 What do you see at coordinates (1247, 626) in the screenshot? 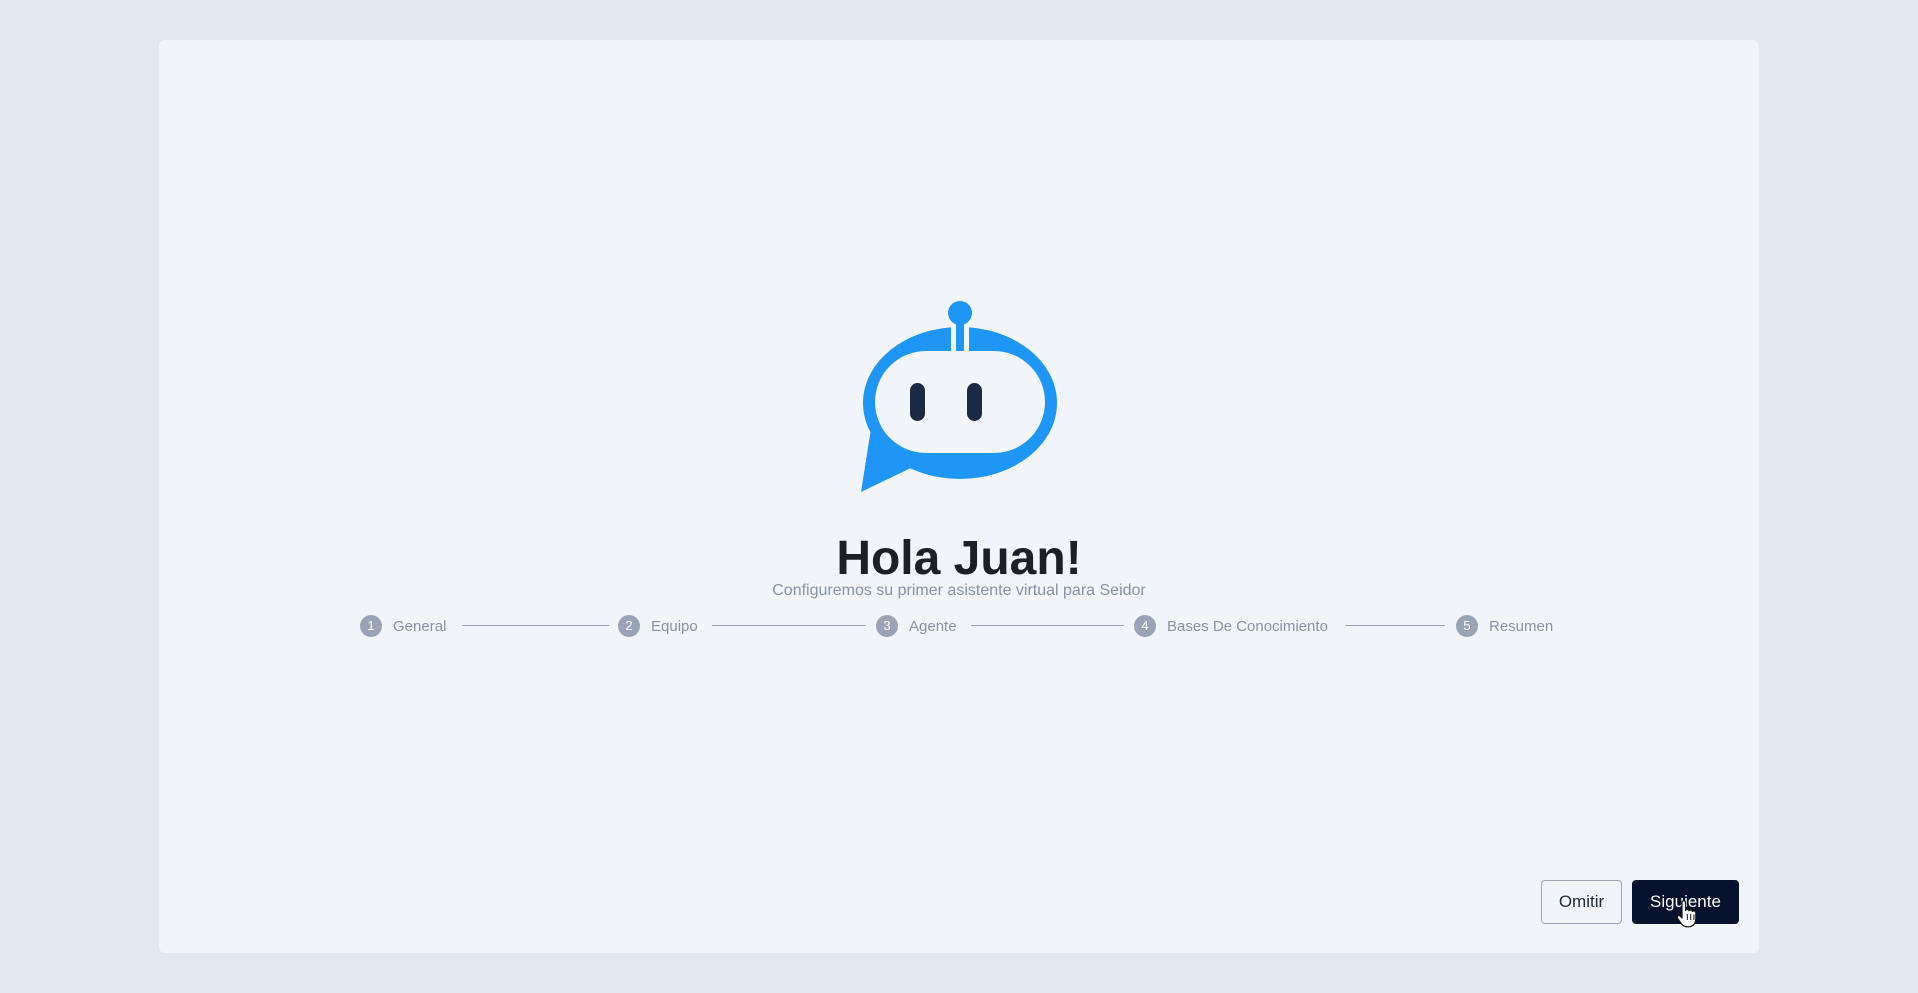
I see `step-label: Bases De Conocimiento` at bounding box center [1247, 626].